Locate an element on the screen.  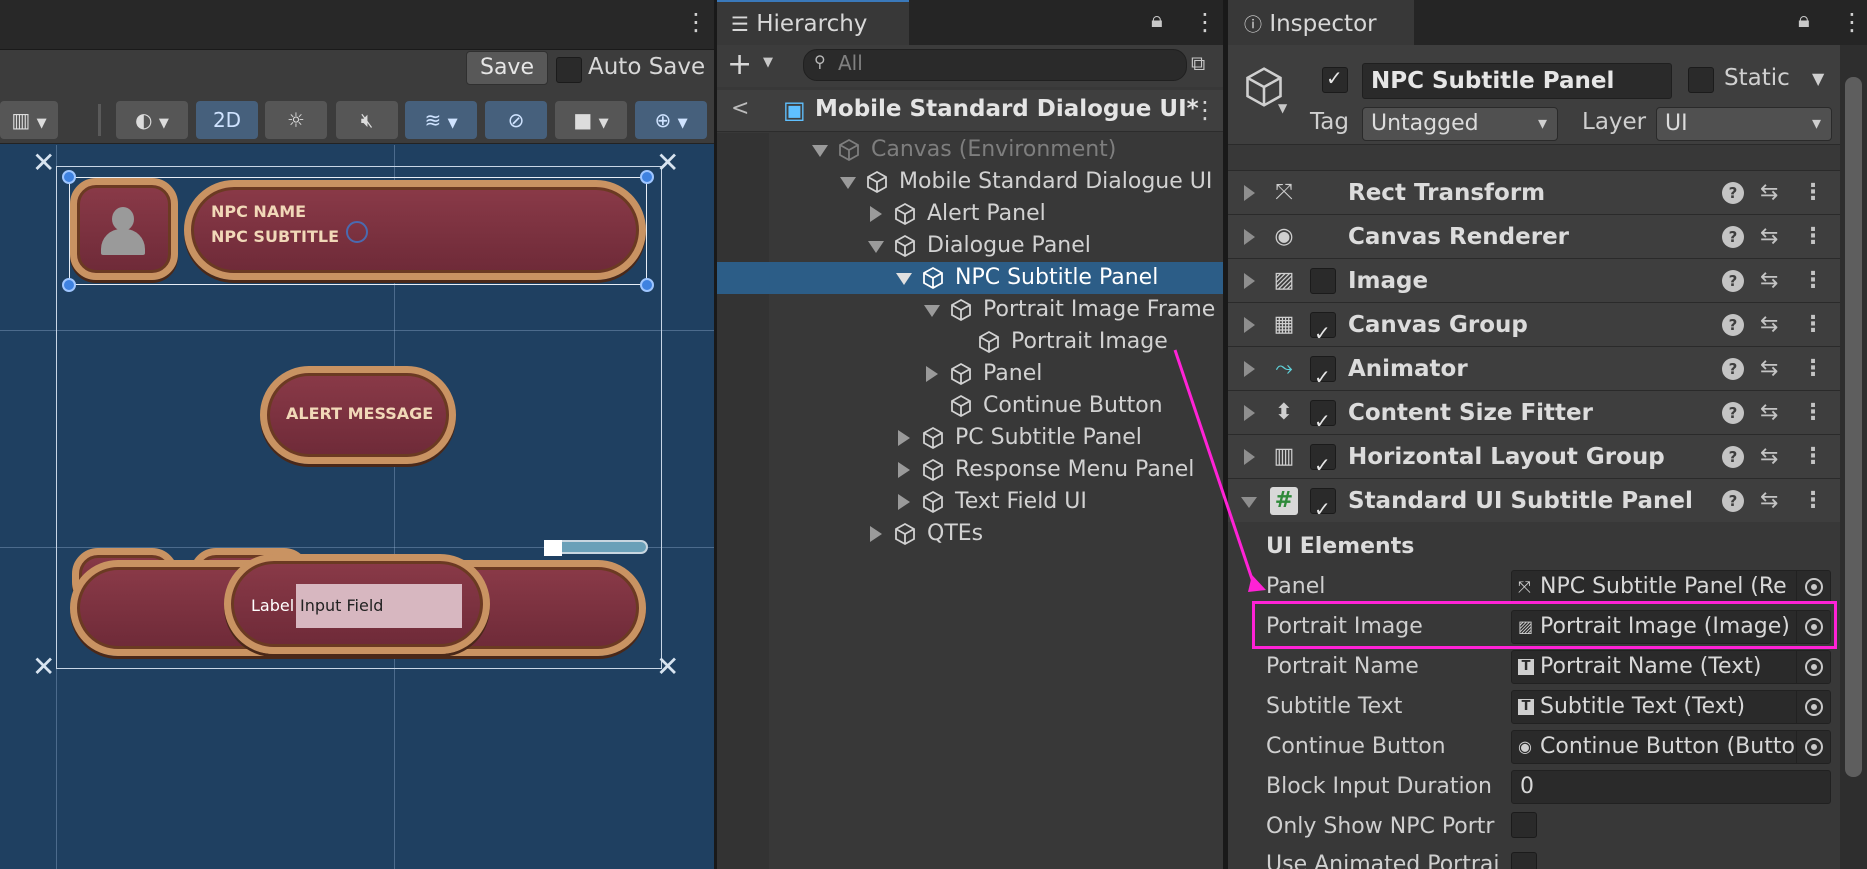
component-horizontal-layout-group: ▥ Horizontal Layout Group ? ⇆ ⋮ is located at coordinates (1534, 460).